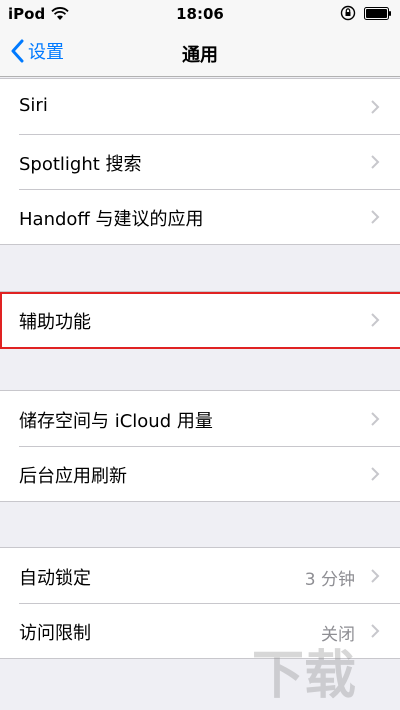 This screenshot has height=710, width=400. I want to click on settings-group-2: 辅助功能, so click(200, 319).